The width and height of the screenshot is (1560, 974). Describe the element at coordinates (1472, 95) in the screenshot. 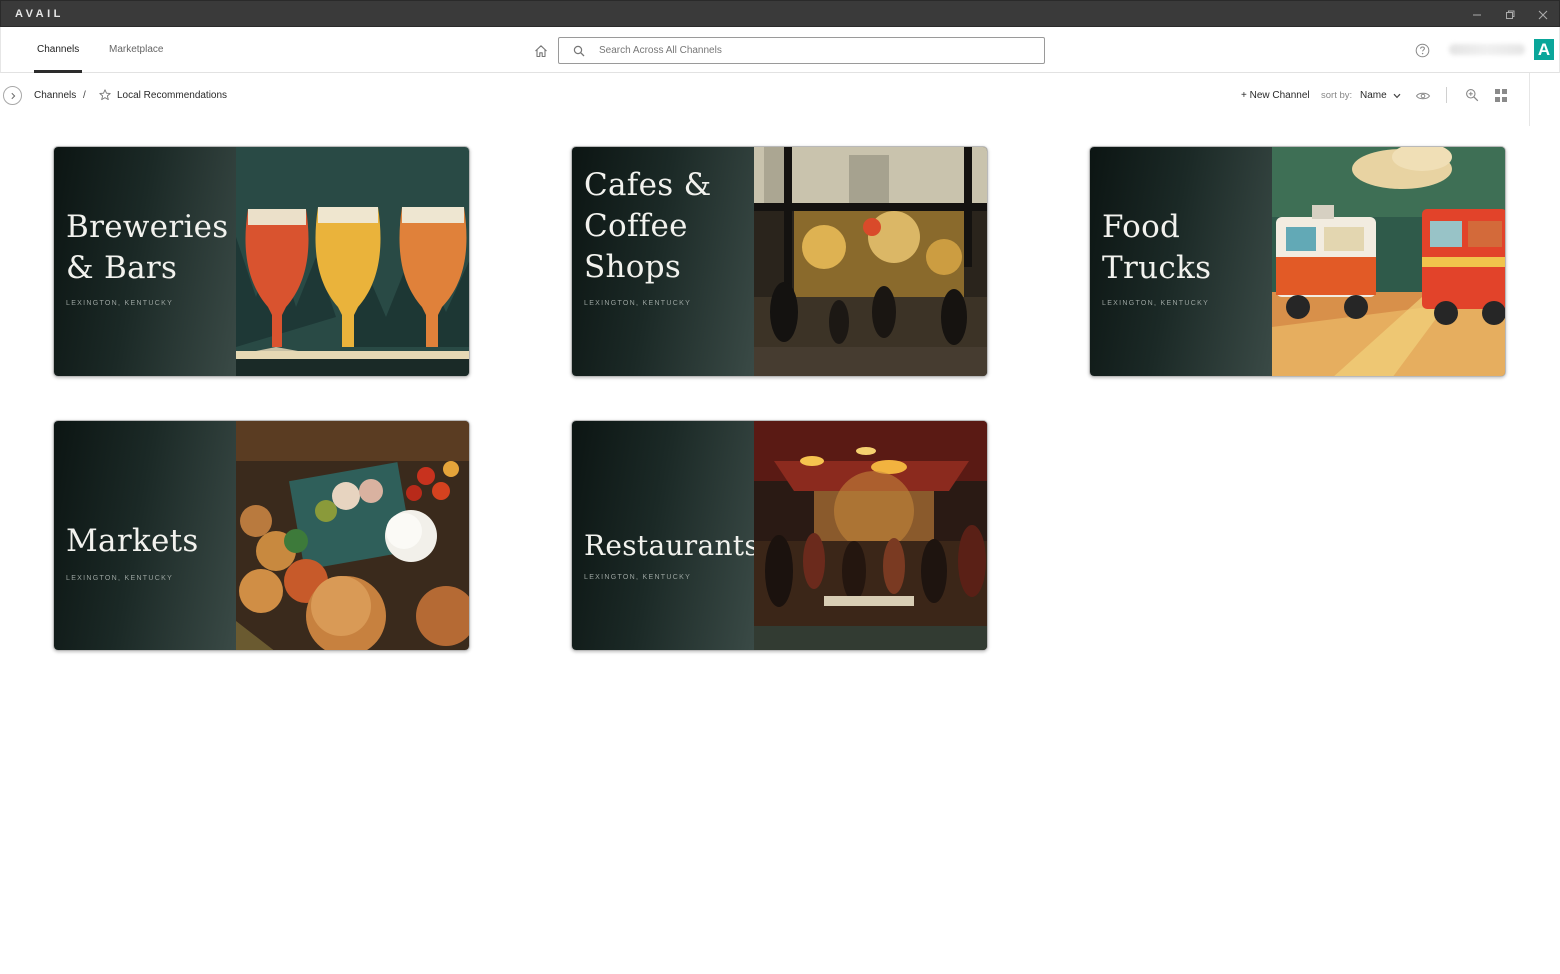

I see `zoom-icon` at that location.